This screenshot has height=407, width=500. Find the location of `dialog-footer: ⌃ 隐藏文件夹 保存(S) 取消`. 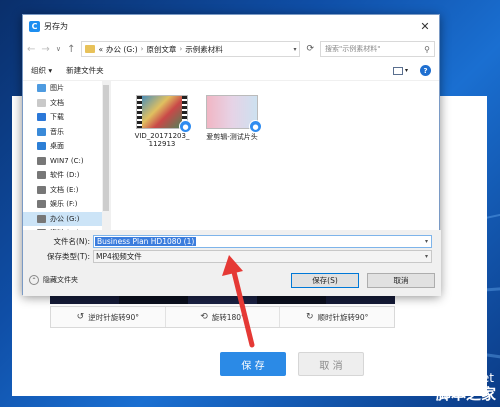

dialog-footer: ⌃ 隐藏文件夹 保存(S) 取消 is located at coordinates (232, 280).